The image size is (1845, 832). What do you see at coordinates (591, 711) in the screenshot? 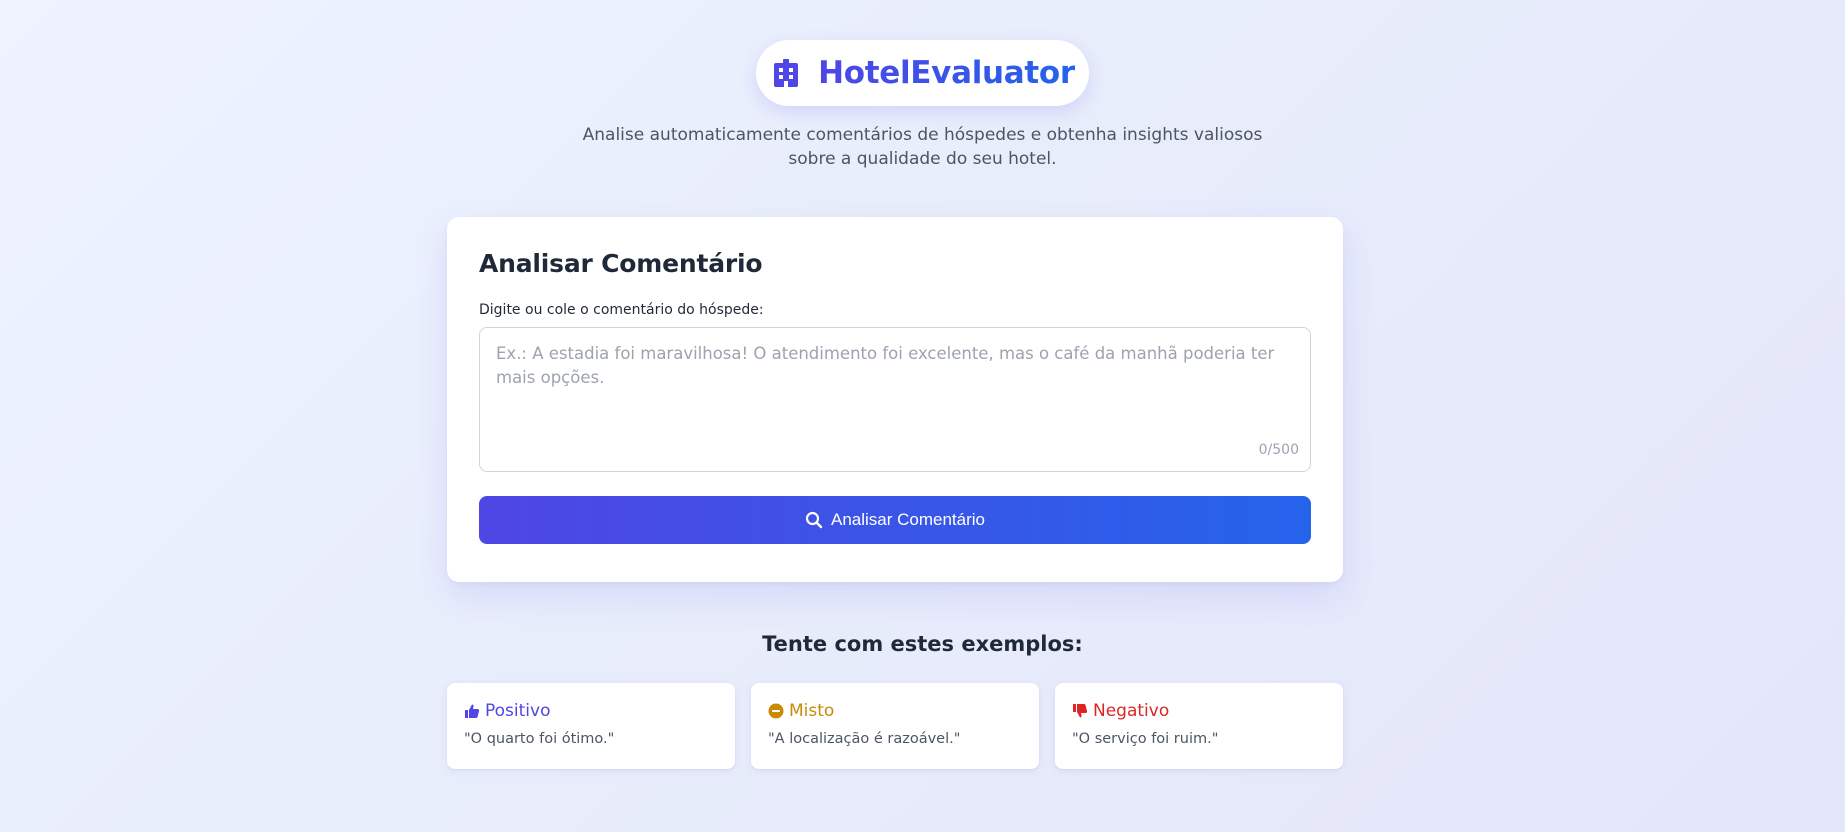
I see `example-header-positive: Positivo` at bounding box center [591, 711].